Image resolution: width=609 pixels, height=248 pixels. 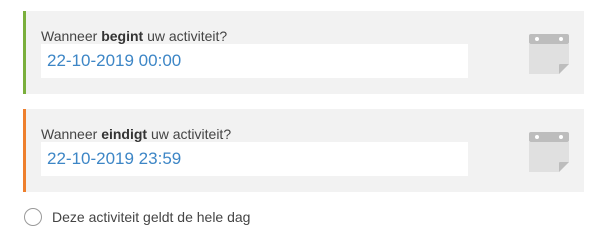 I want to click on end-calendar-button, so click(x=549, y=152).